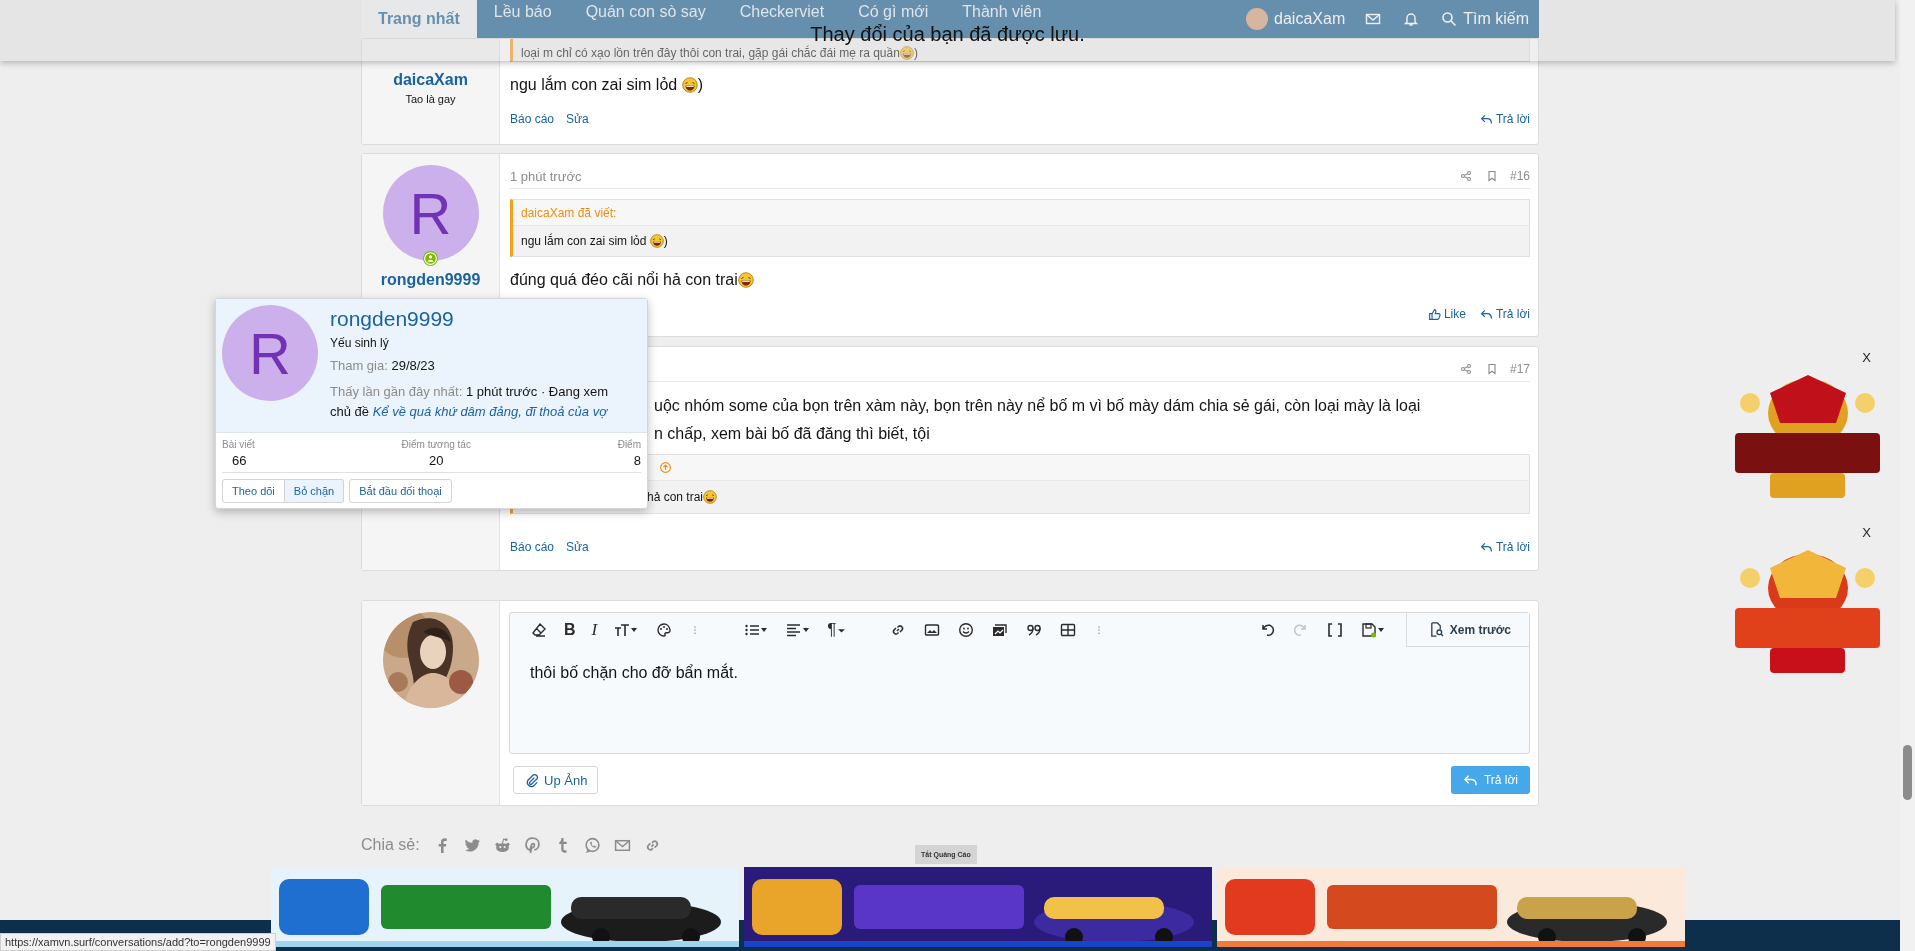 The image size is (1915, 951). Describe the element at coordinates (700, 85) in the screenshot. I see `message-text: )` at that location.